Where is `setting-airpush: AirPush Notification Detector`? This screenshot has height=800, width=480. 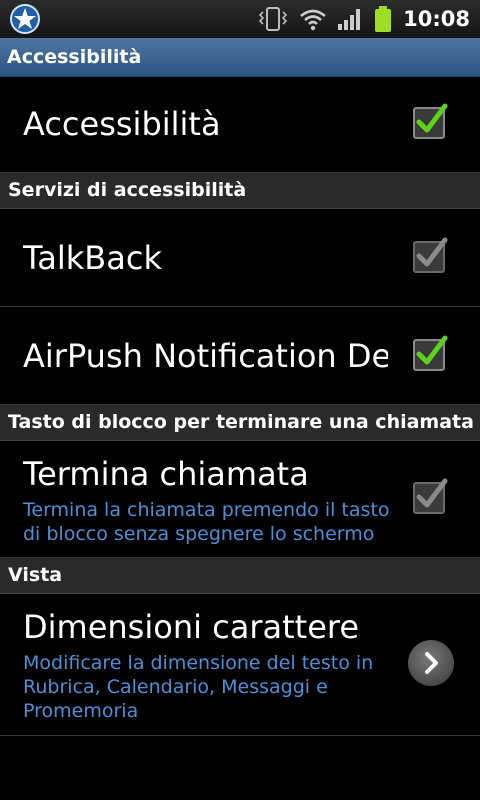 setting-airpush: AirPush Notification Detector is located at coordinates (240, 356).